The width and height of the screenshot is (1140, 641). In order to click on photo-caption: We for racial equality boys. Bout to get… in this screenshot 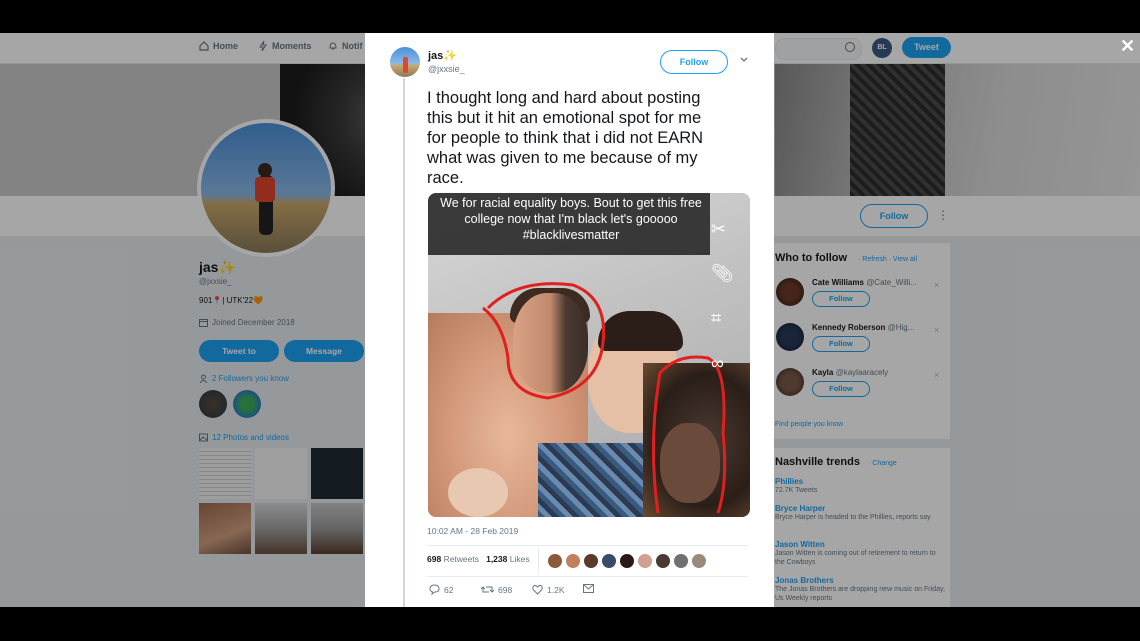, I will do `click(571, 219)`.